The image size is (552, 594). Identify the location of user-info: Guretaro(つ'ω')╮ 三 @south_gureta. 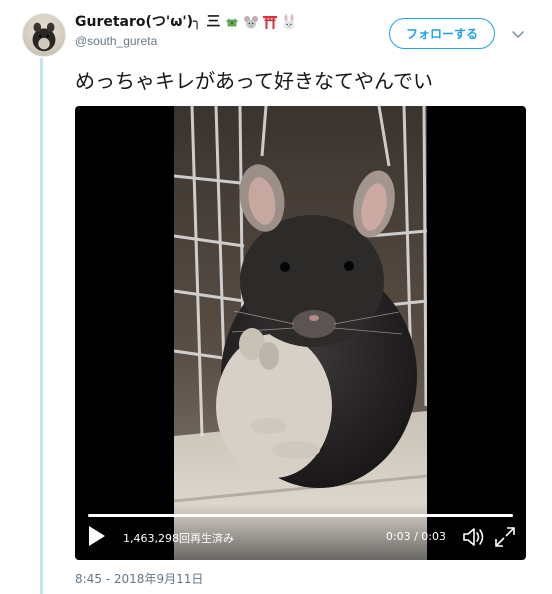
(186, 30).